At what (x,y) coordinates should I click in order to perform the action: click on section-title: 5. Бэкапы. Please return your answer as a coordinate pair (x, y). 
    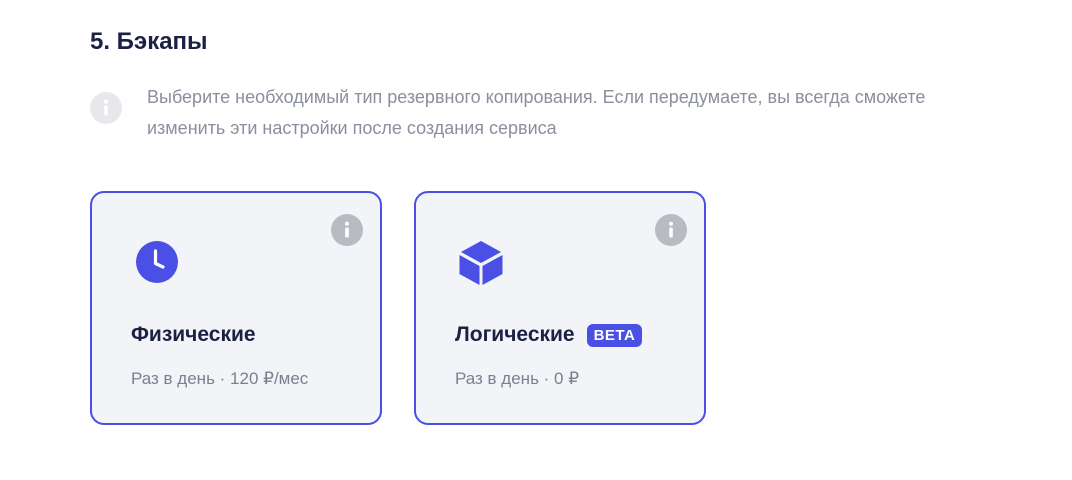
    Looking at the image, I should click on (149, 41).